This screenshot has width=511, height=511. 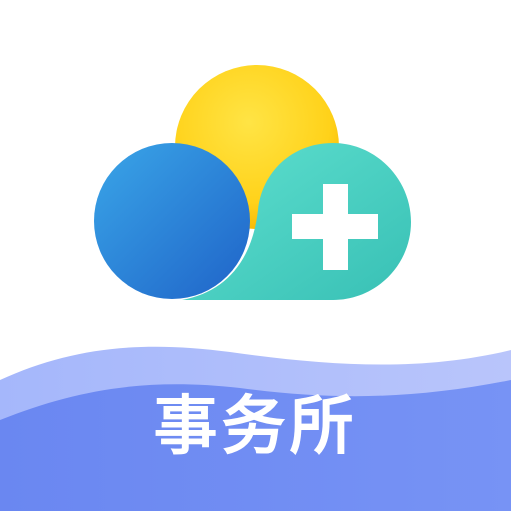 What do you see at coordinates (255, 427) in the screenshot?
I see `app-label: 事务所` at bounding box center [255, 427].